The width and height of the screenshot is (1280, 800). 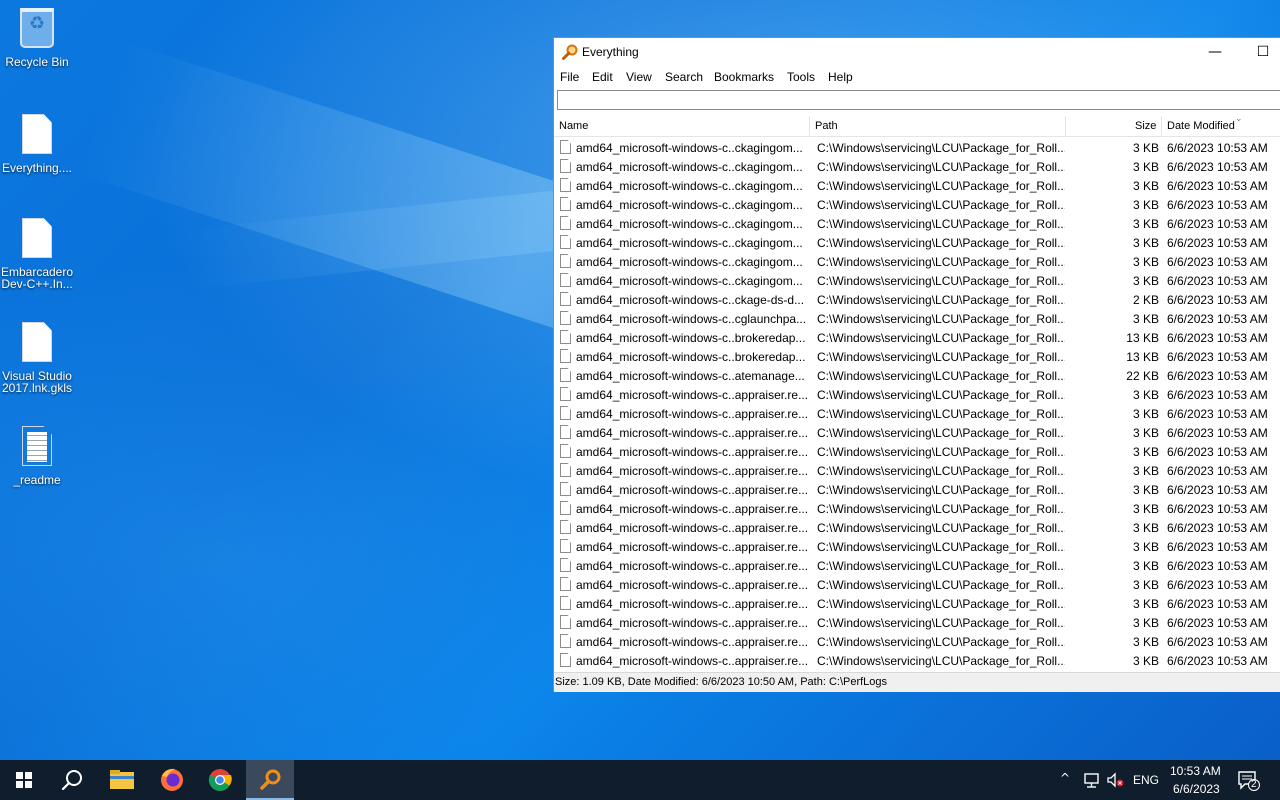 What do you see at coordinates (122, 780) in the screenshot?
I see `file-explorer-button` at bounding box center [122, 780].